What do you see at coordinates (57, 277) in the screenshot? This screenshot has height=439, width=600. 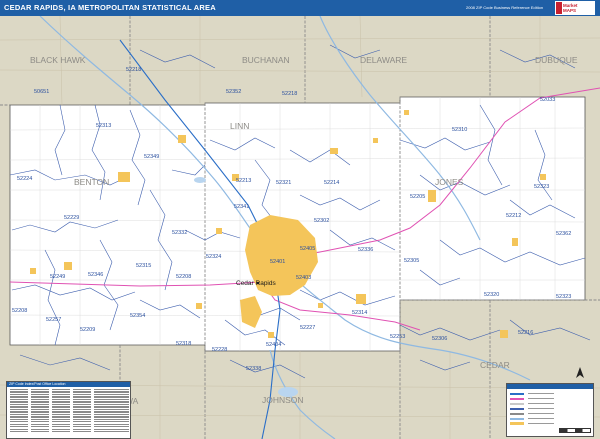 I see `zip-label: 52249` at bounding box center [57, 277].